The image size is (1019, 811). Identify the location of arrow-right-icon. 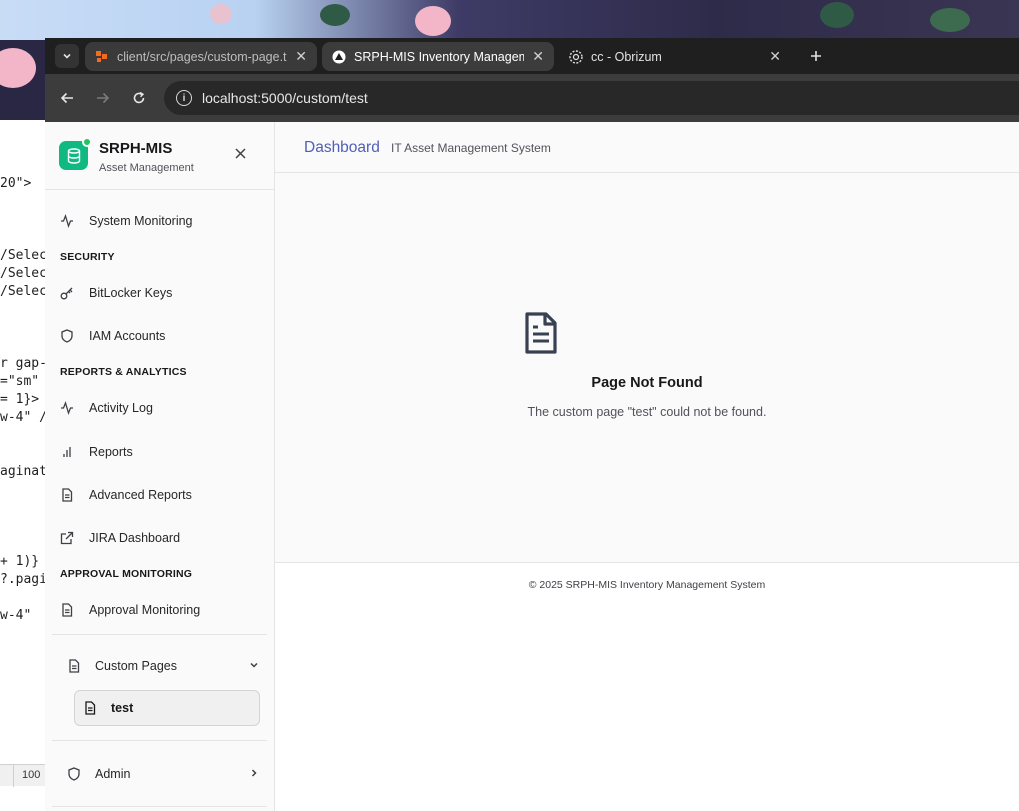
(103, 98).